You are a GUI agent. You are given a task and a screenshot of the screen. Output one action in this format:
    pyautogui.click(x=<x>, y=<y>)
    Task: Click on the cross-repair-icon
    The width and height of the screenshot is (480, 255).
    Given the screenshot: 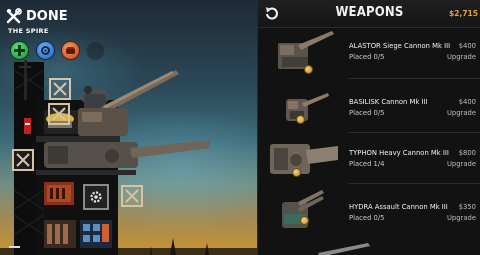 What is the action you would take?
    pyautogui.click(x=19, y=50)
    